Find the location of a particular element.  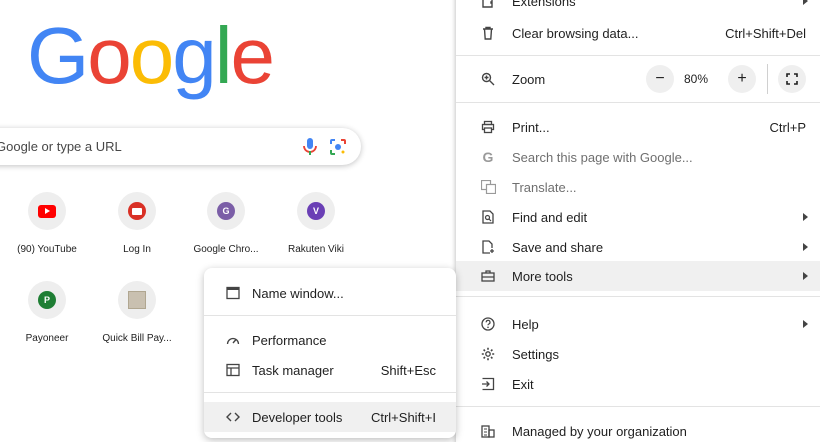

fullscreen-button is located at coordinates (792, 79).